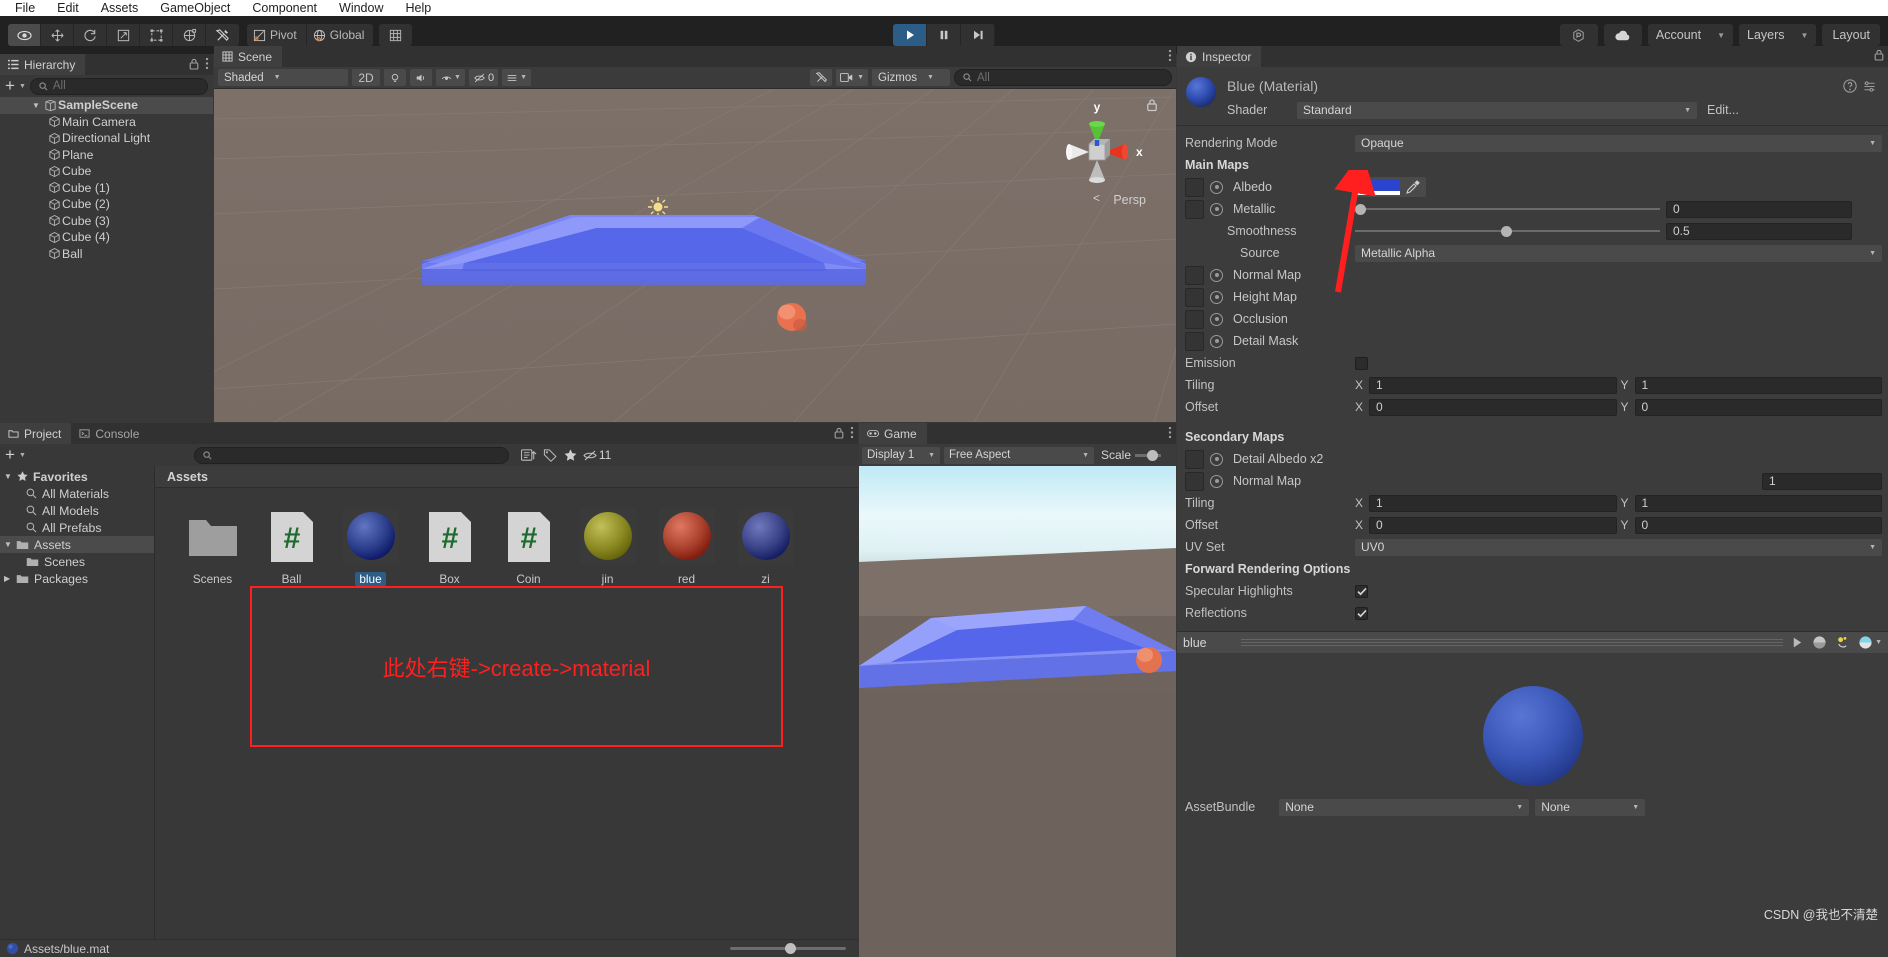 This screenshot has width=1888, height=957. Describe the element at coordinates (395, 77) in the screenshot. I see `lighting-toggle` at that location.